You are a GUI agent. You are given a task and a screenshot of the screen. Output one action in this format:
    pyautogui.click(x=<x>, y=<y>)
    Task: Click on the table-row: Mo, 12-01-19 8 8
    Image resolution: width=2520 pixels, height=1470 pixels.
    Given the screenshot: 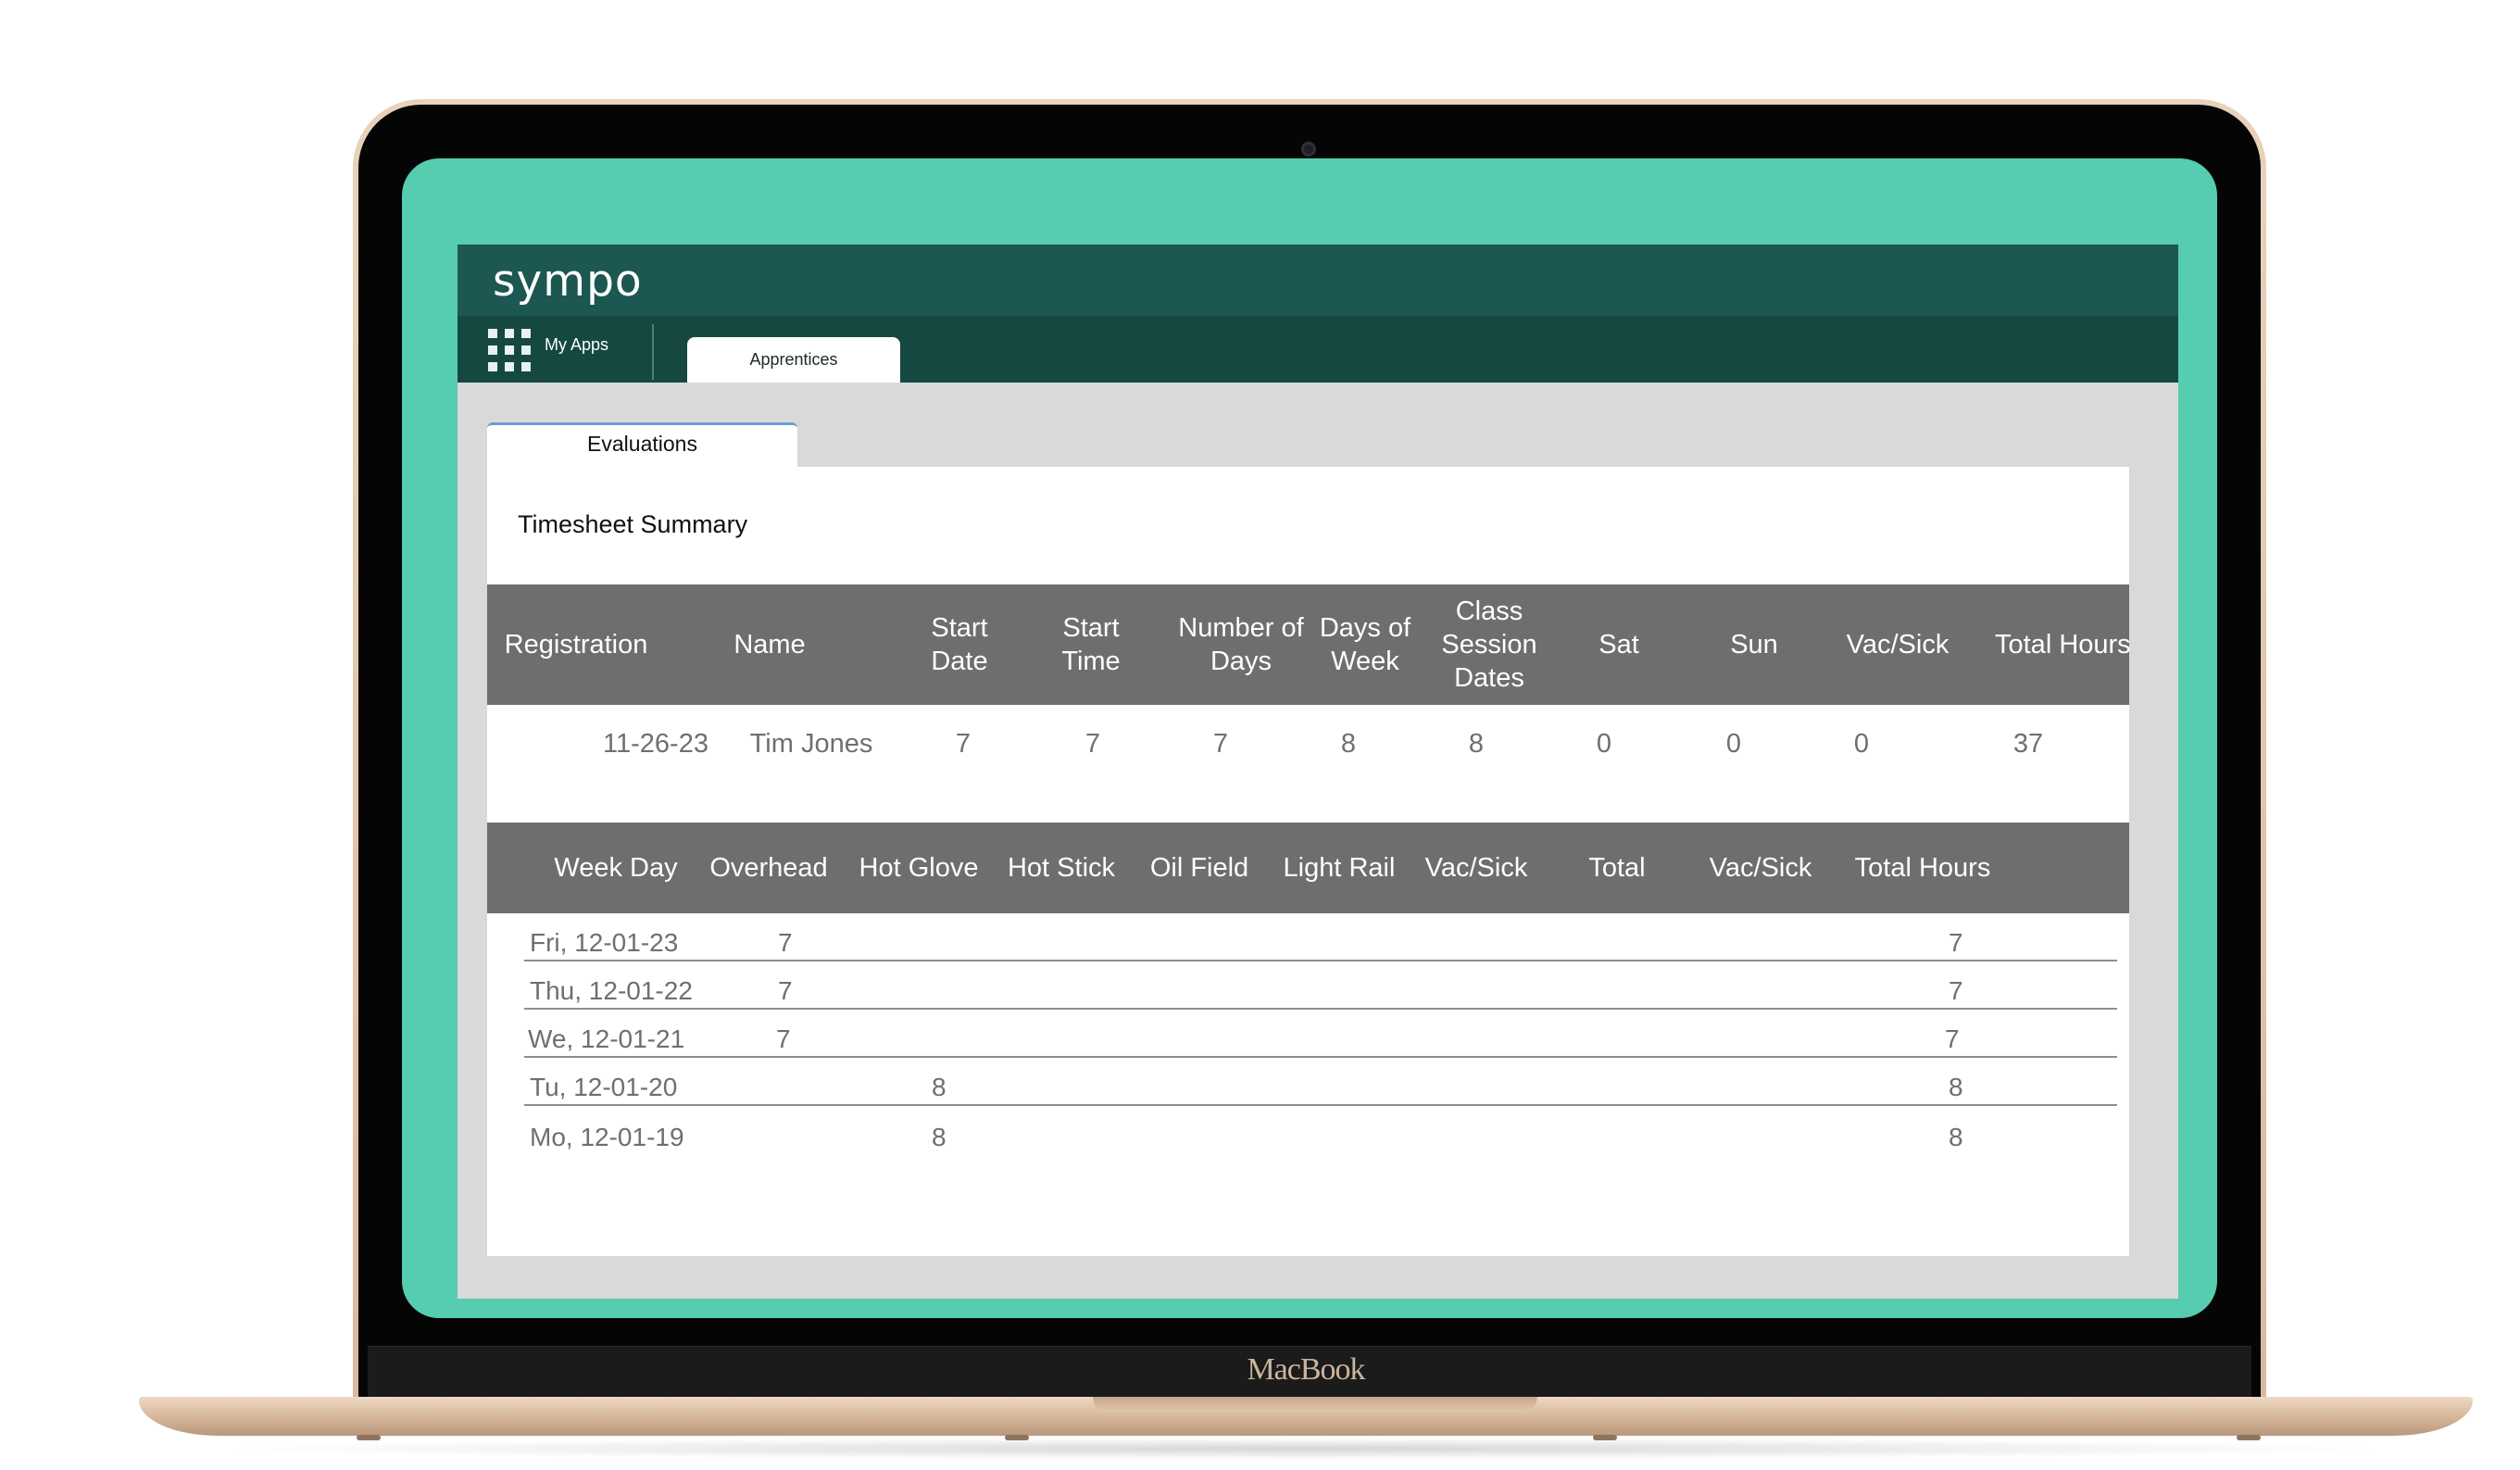 What is the action you would take?
    pyautogui.click(x=1320, y=1130)
    